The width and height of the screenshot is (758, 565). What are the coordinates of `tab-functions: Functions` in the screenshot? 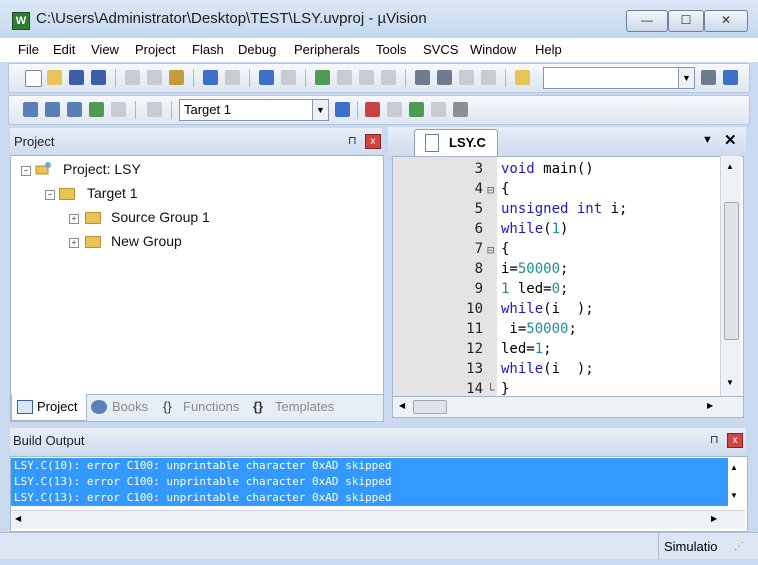 It's located at (211, 406).